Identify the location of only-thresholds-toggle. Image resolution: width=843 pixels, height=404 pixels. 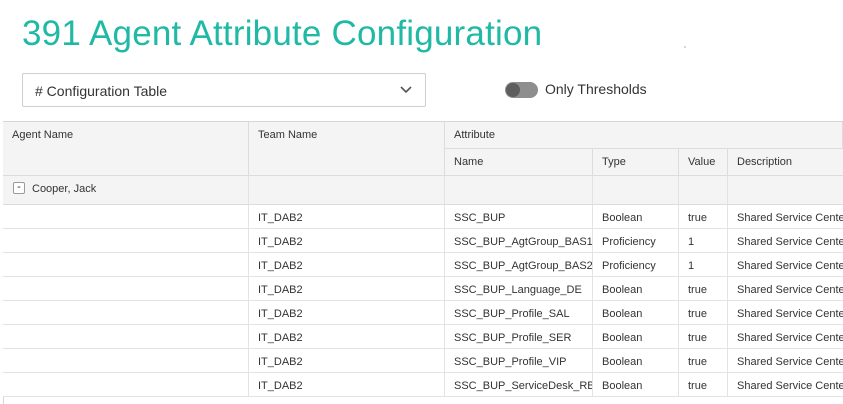
(521, 90).